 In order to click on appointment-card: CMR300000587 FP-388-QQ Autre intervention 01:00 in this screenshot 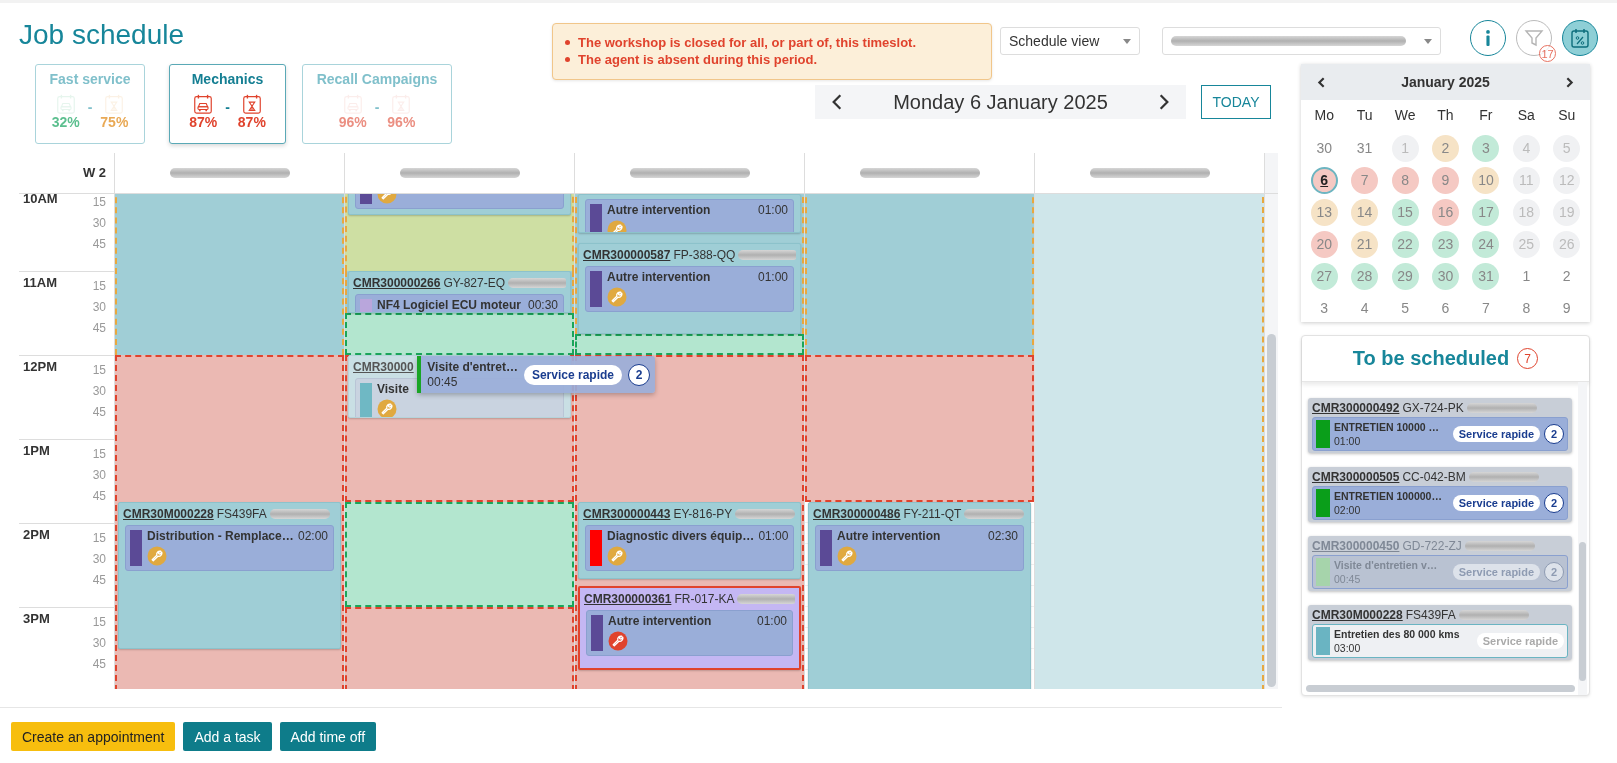, I will do `click(689, 288)`.